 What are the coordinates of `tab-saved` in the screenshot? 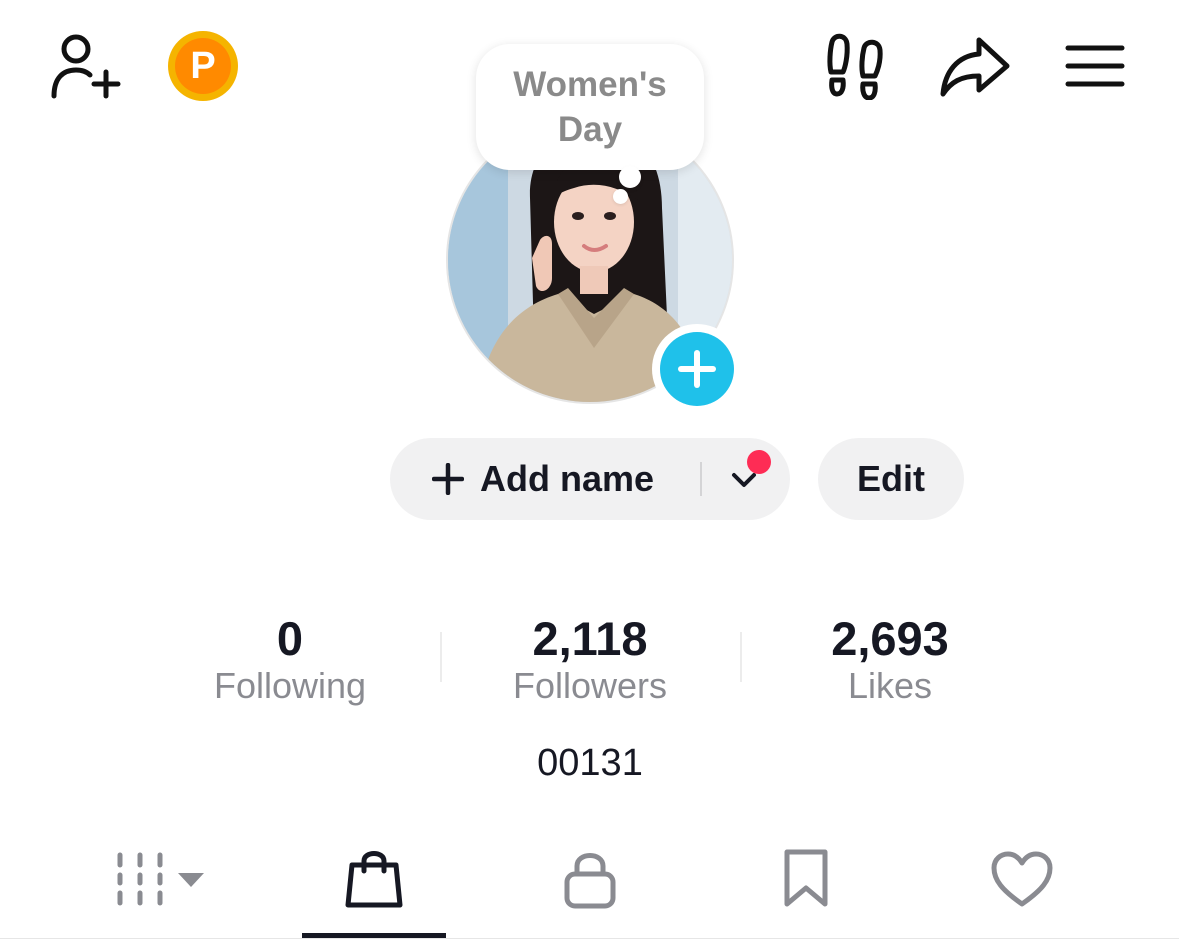 It's located at (806, 879).